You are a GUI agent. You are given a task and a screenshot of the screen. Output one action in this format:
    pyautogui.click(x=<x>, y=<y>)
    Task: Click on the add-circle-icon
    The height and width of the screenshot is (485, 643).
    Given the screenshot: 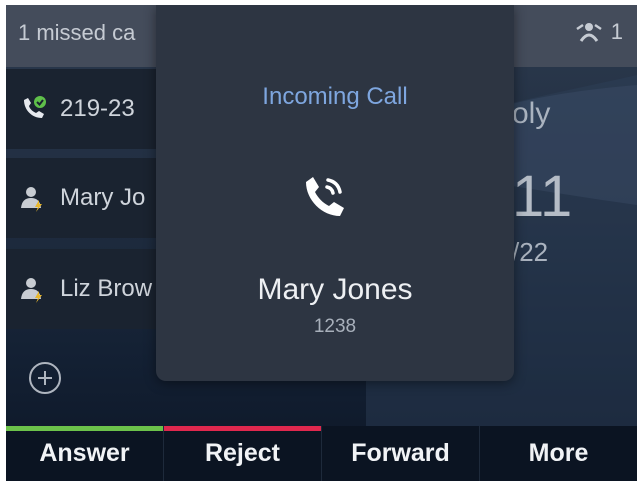 What is the action you would take?
    pyautogui.click(x=45, y=378)
    